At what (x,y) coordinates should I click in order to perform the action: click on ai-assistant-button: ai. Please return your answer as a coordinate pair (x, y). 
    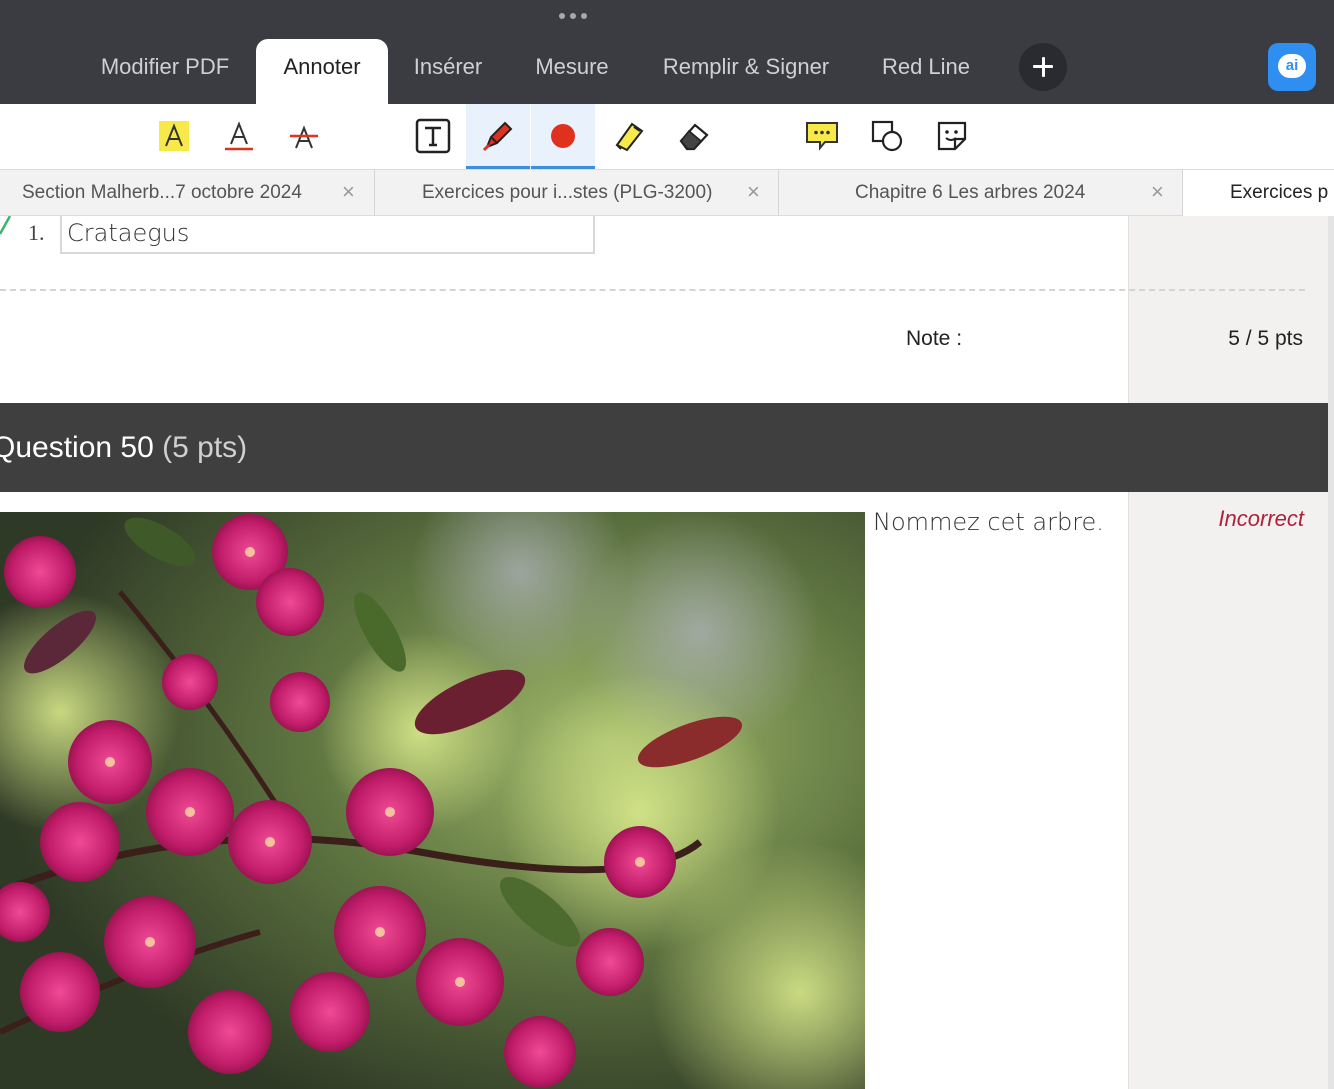
    Looking at the image, I should click on (1292, 67).